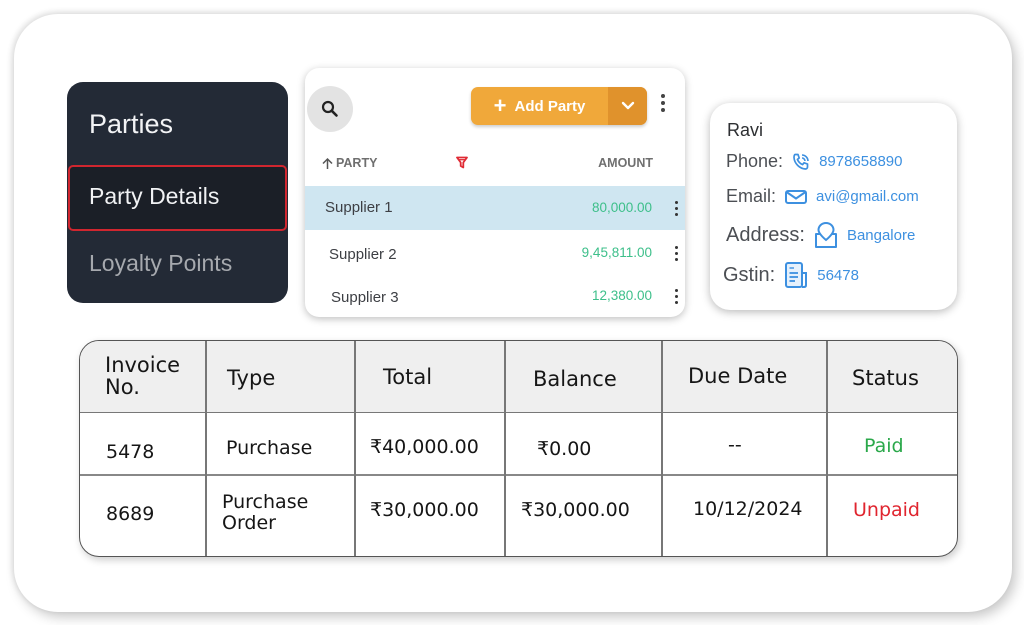  Describe the element at coordinates (424, 510) in the screenshot. I see `invoice-total: ₹30,000.00` at that location.